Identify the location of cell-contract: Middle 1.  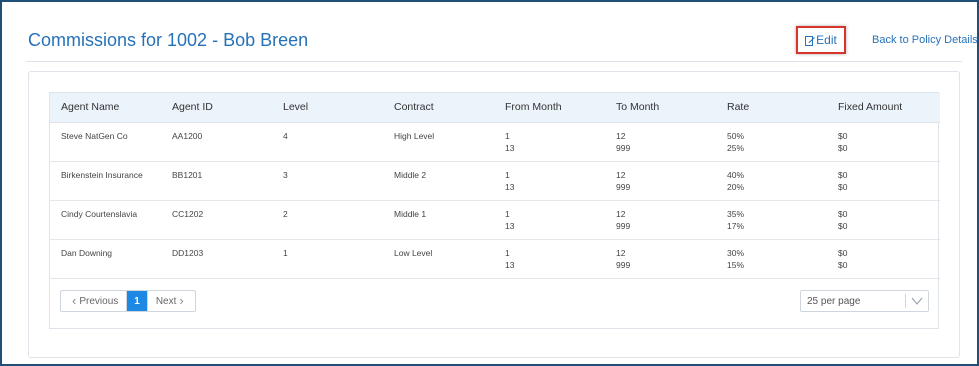
(438, 220).